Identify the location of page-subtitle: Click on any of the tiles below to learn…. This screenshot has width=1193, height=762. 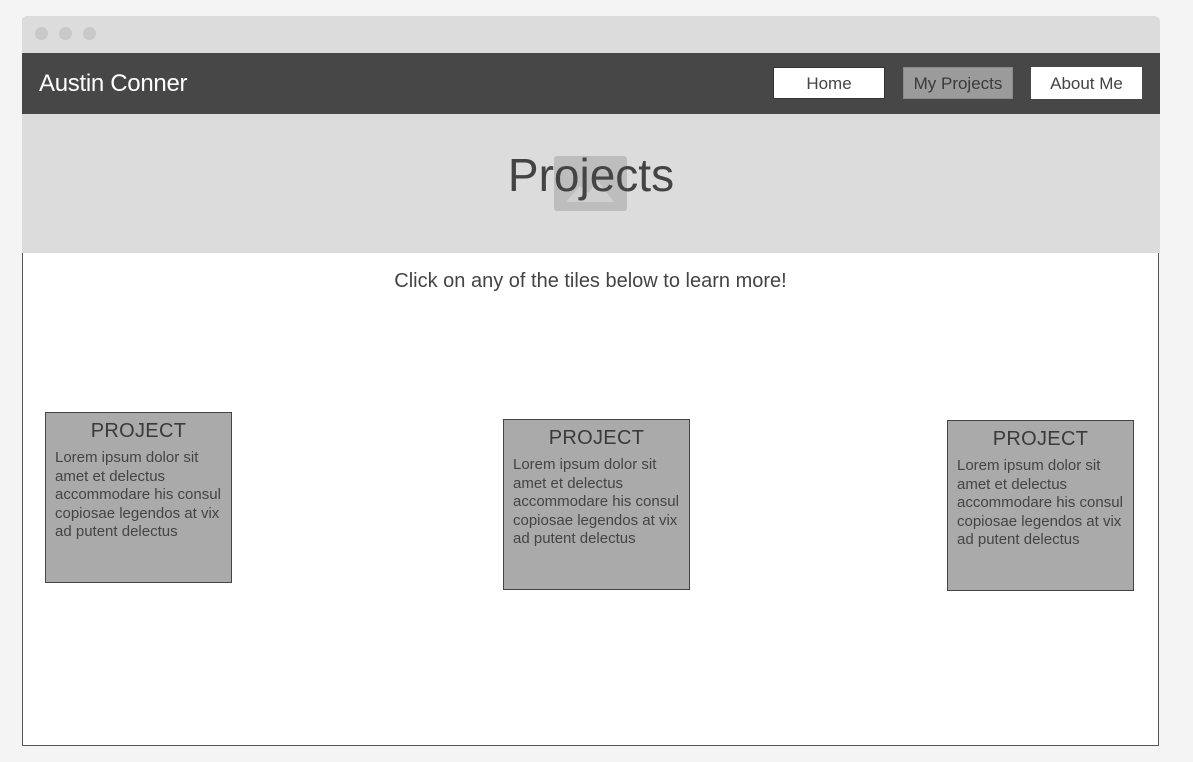
(590, 281).